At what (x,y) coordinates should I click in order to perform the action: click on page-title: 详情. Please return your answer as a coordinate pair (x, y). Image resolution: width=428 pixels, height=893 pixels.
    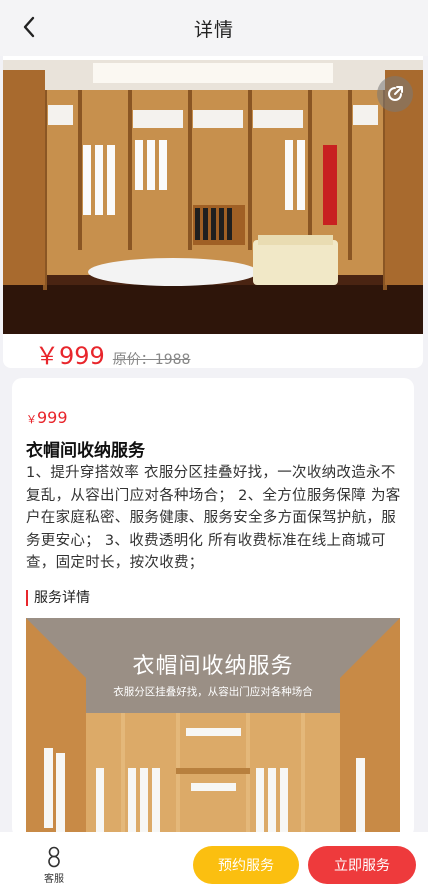
    Looking at the image, I should click on (213, 29).